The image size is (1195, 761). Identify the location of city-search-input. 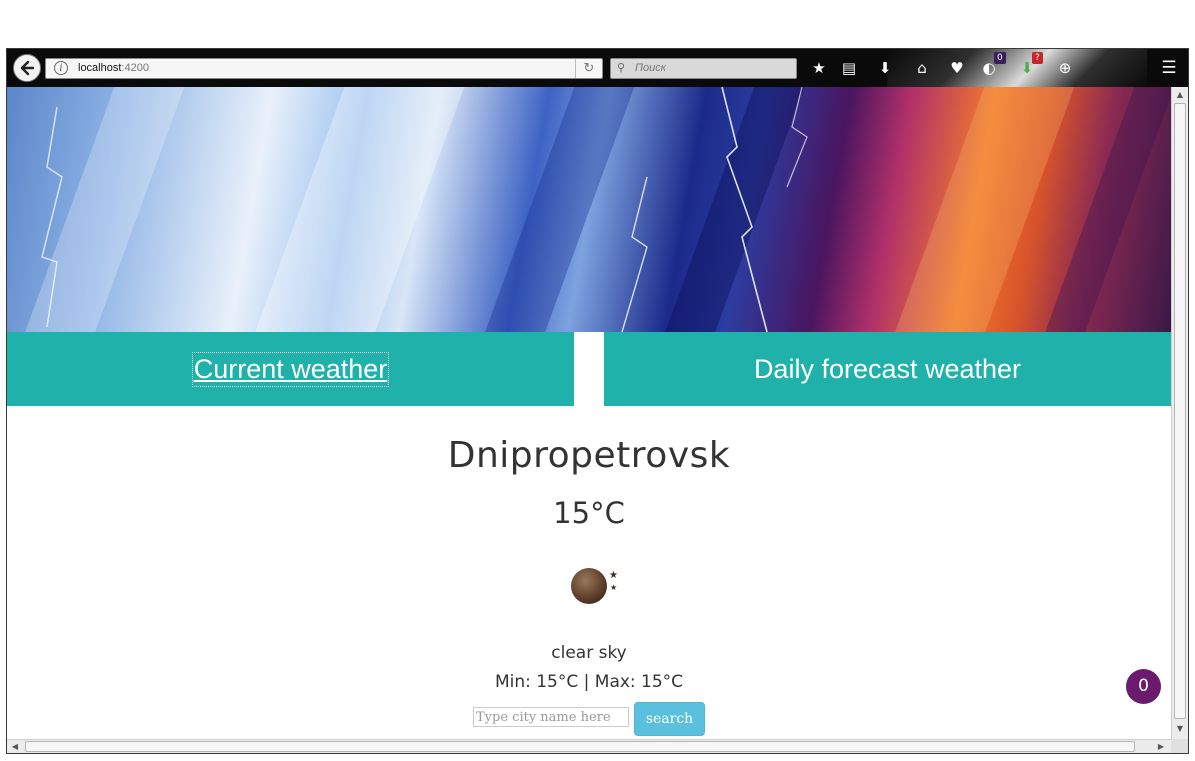
(551, 717).